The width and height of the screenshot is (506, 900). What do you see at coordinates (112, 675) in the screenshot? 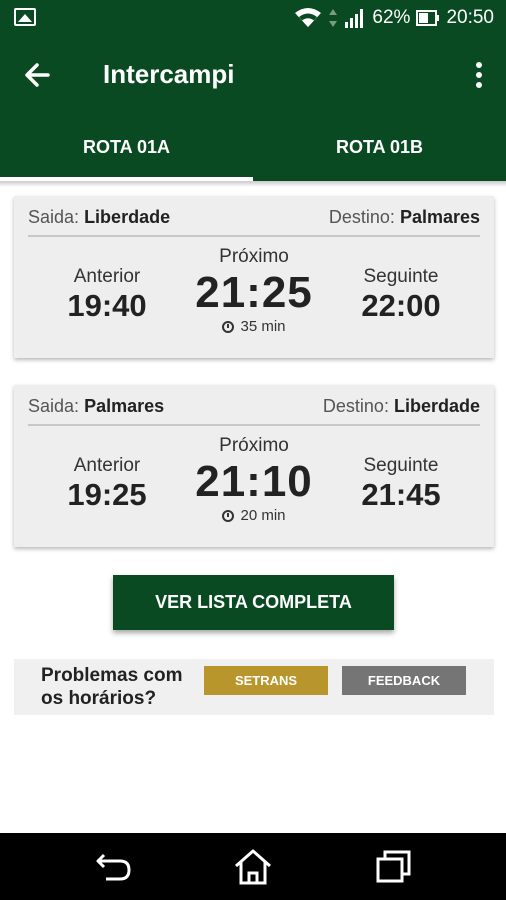
I see `problems-line1: Problemas com` at bounding box center [112, 675].